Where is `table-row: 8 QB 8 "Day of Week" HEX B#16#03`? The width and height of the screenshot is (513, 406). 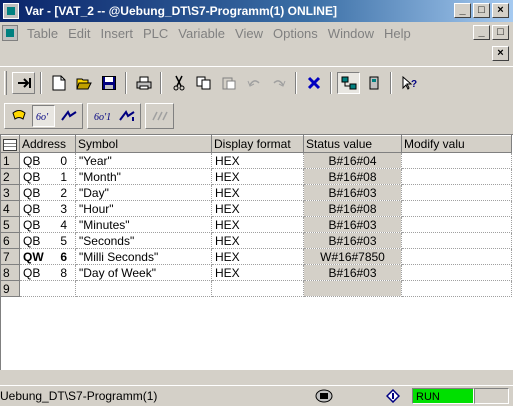
table-row: 8 QB 8 "Day of Week" HEX B#16#03 is located at coordinates (256, 272).